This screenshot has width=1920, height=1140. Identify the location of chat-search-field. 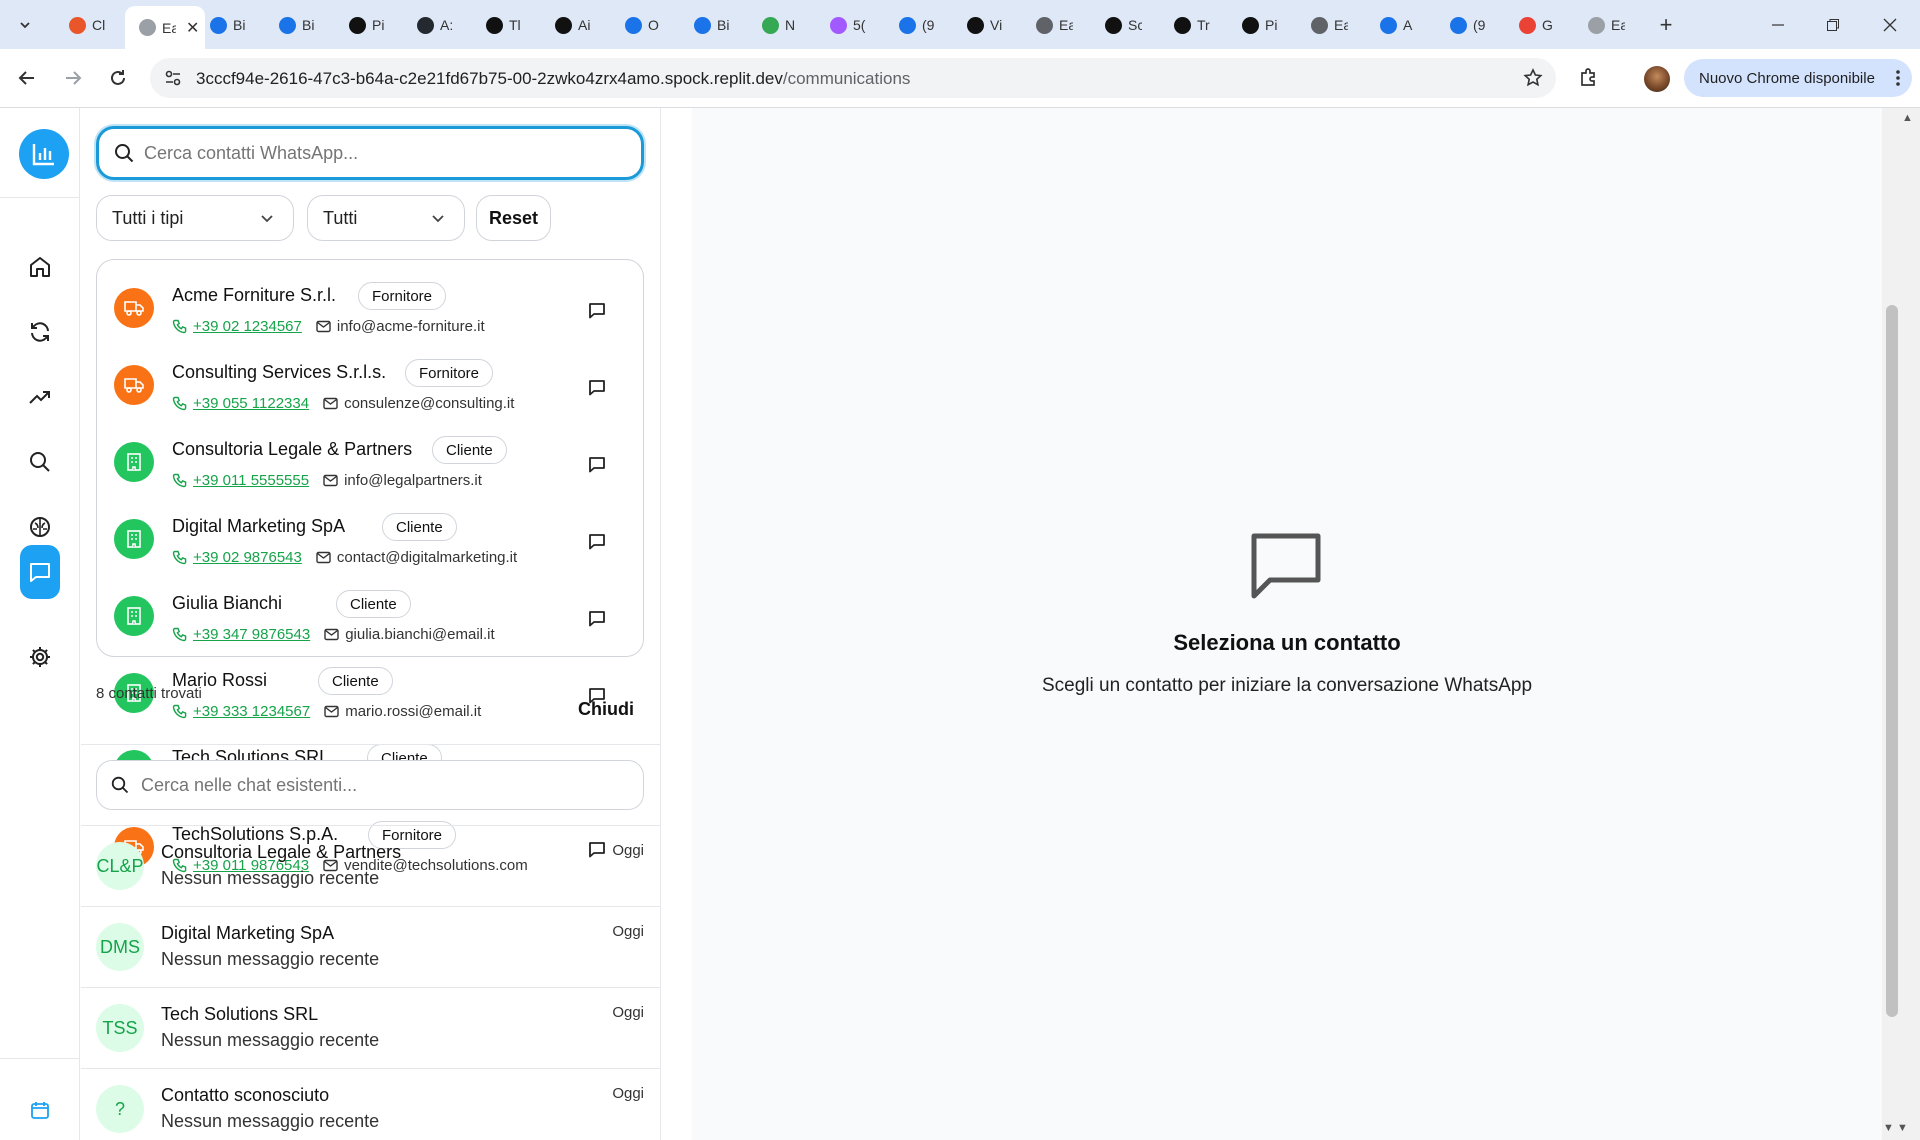
(370, 785).